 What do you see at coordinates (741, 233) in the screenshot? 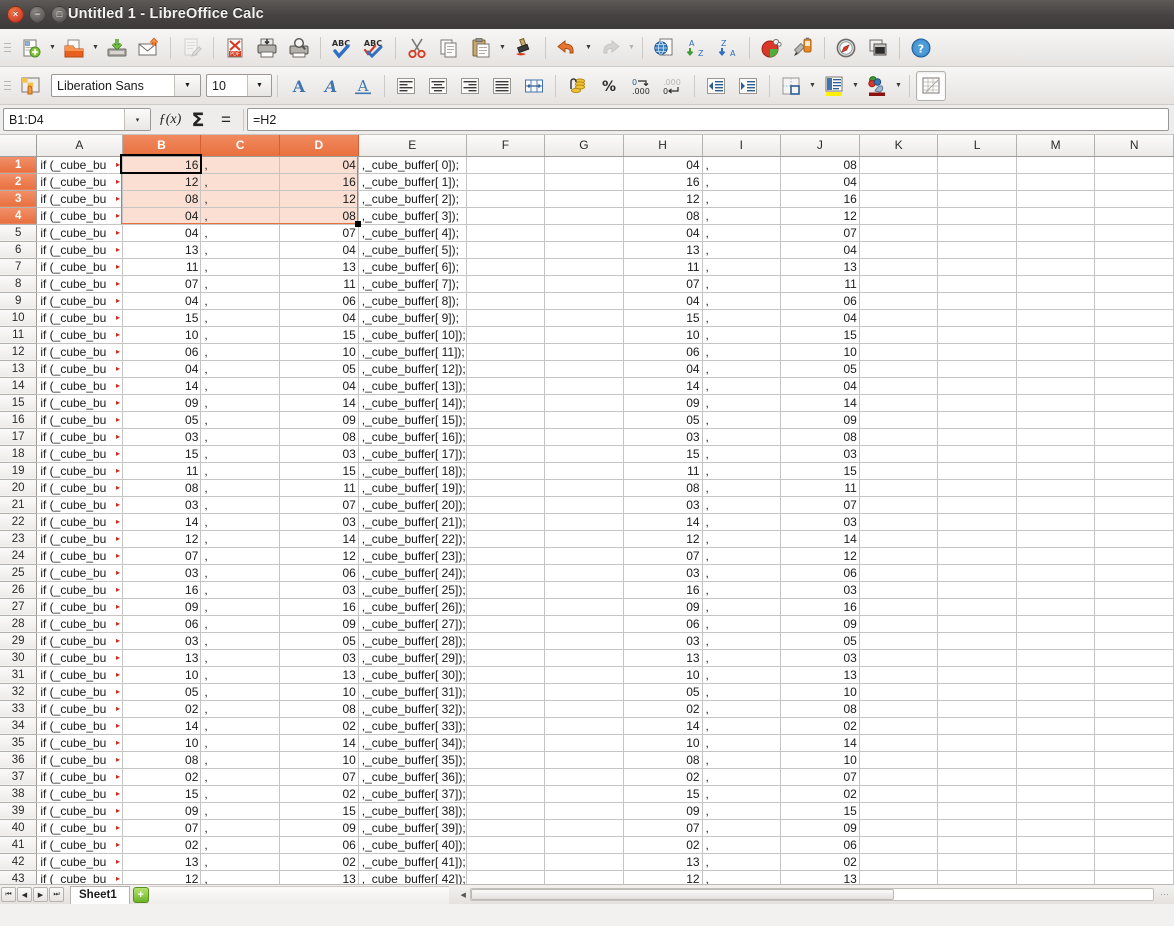
I see `cell-i-5: ,` at bounding box center [741, 233].